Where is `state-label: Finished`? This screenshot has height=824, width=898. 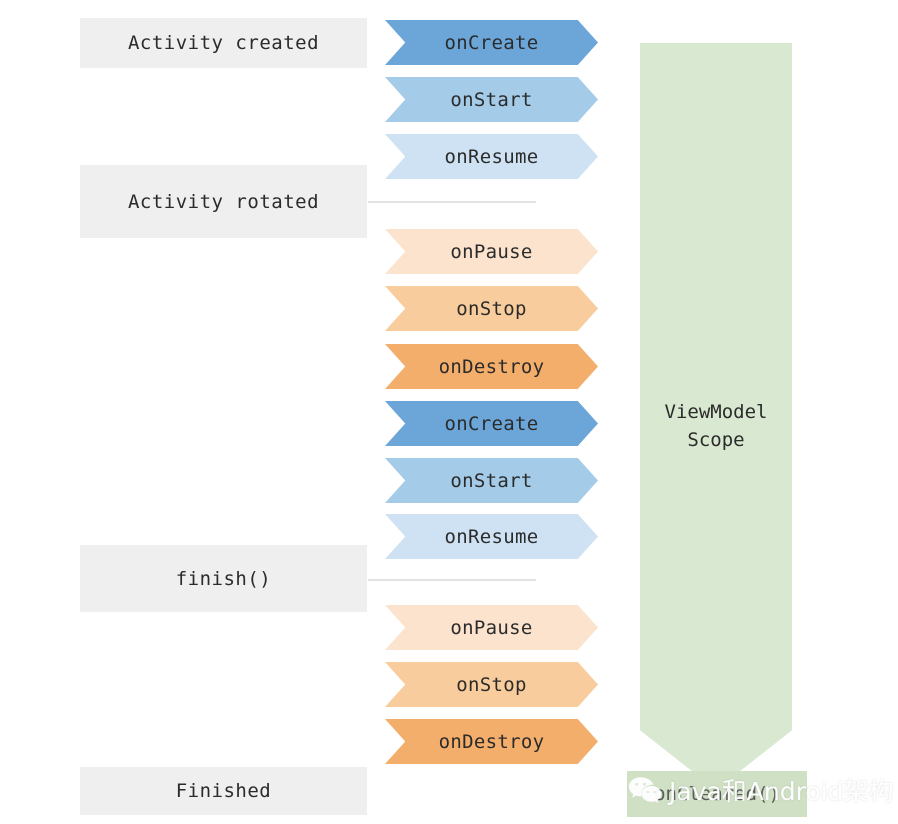
state-label: Finished is located at coordinates (223, 791).